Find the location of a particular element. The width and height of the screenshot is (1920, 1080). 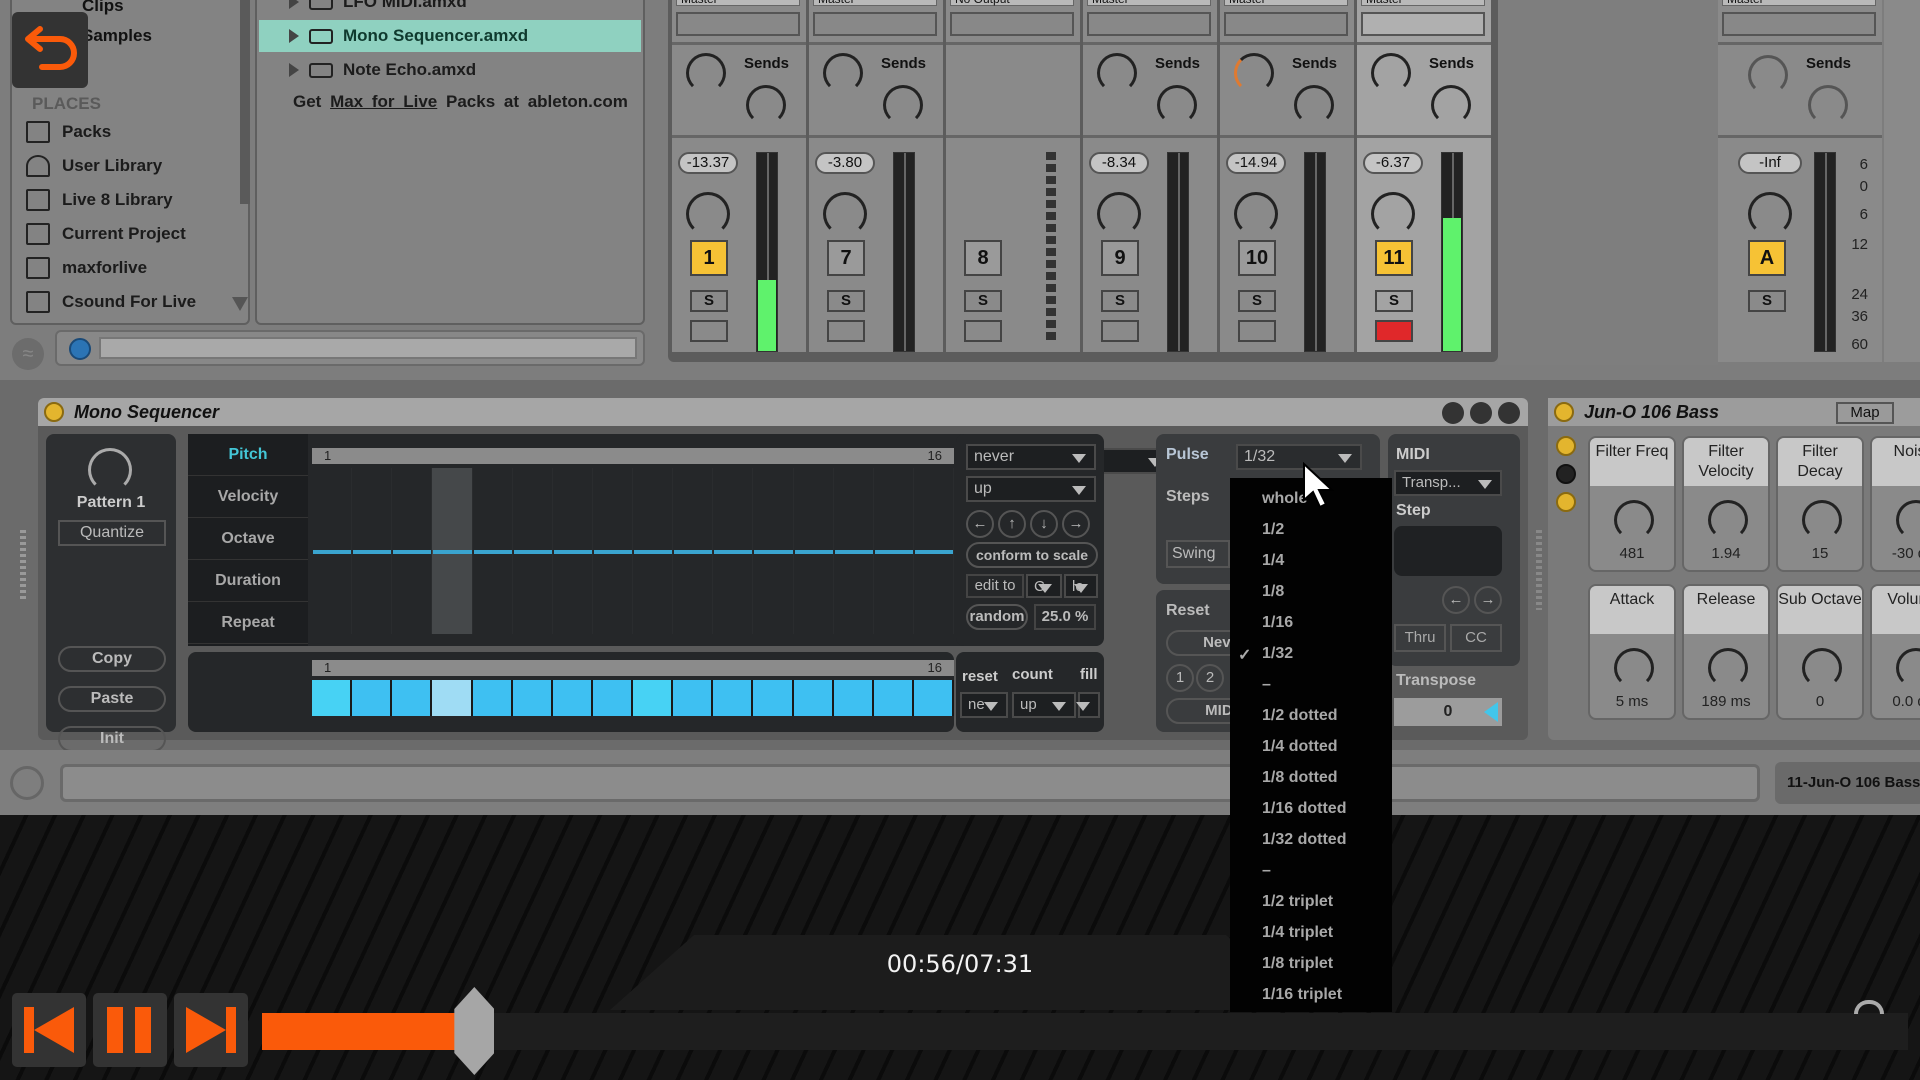

hot-swap-icon is located at coordinates (1453, 413).